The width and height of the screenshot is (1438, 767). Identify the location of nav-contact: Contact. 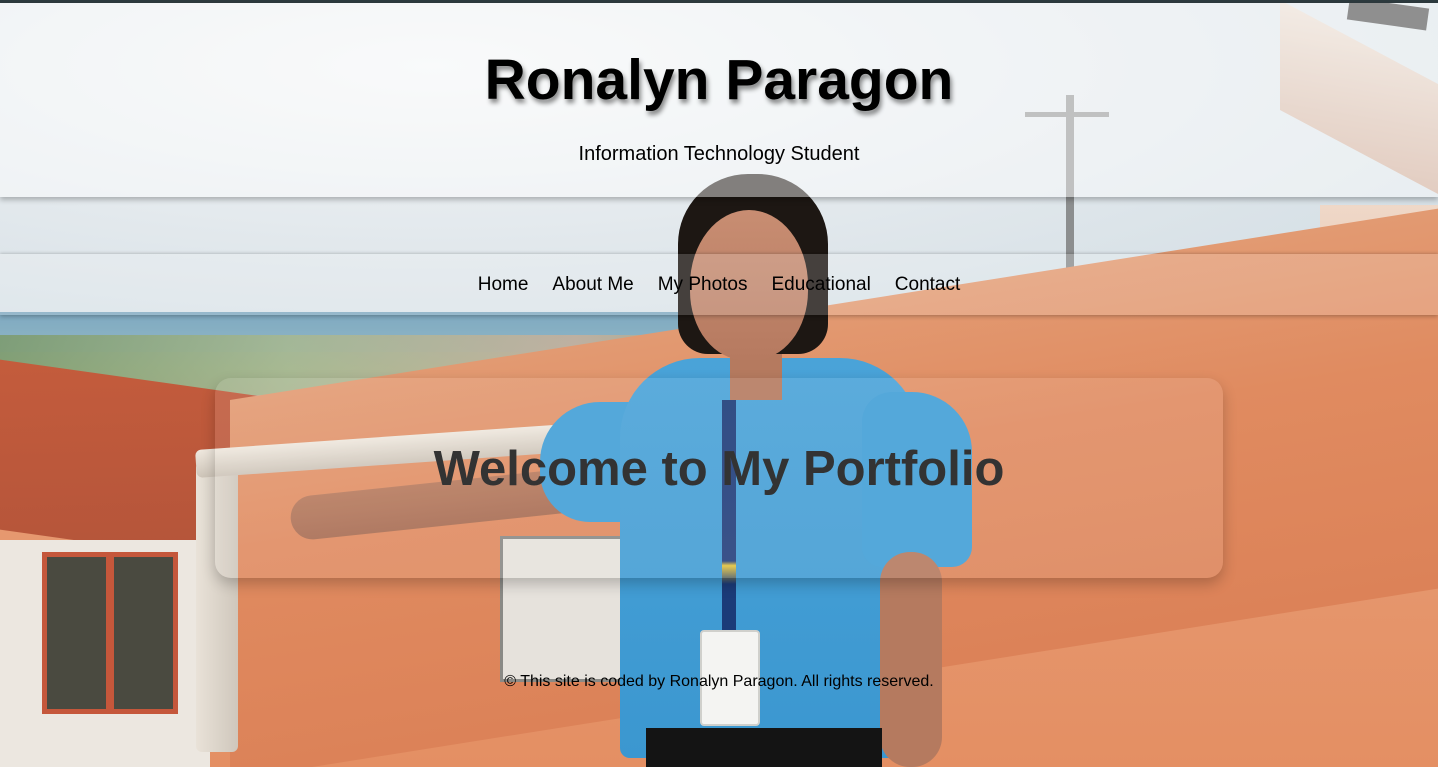
(927, 285).